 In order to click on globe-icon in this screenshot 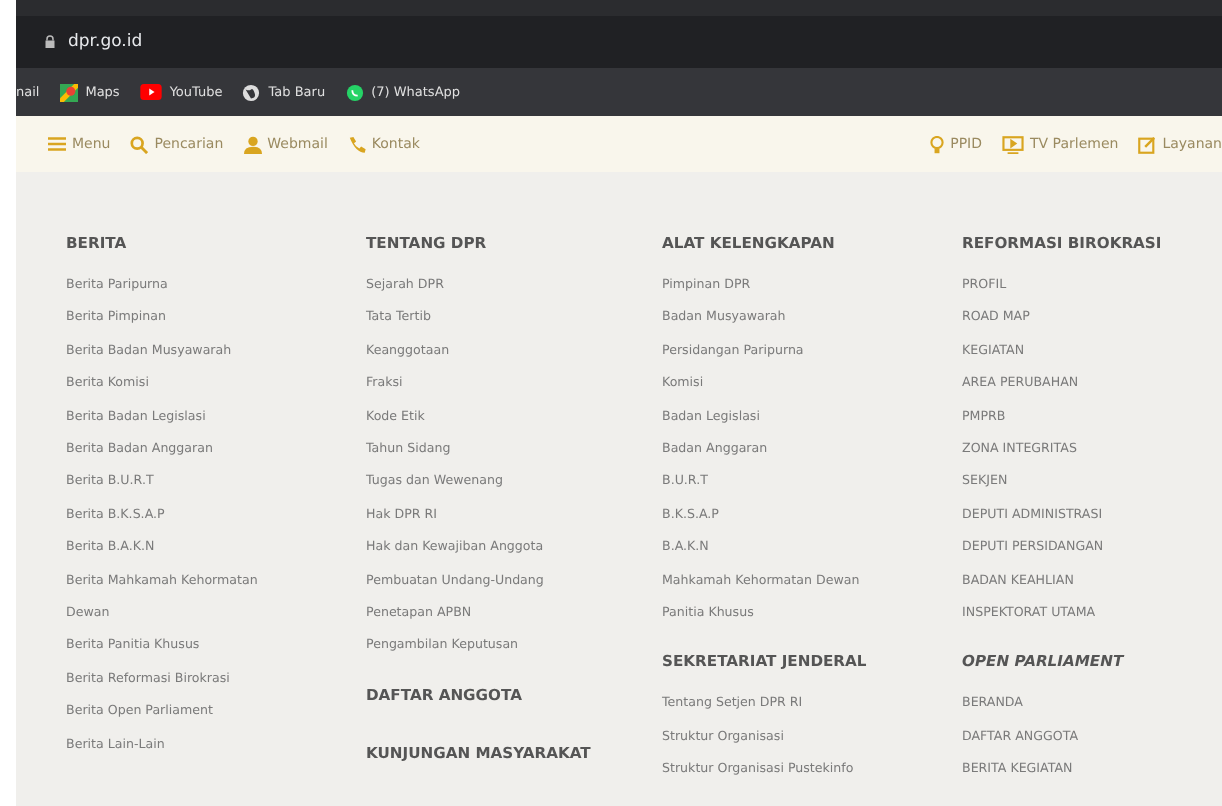, I will do `click(251, 92)`.